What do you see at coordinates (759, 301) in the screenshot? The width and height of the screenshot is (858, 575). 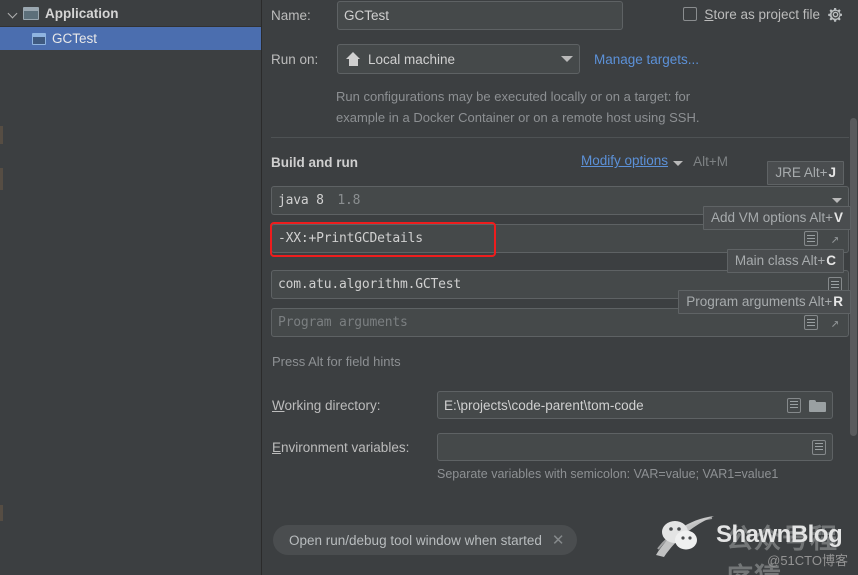 I see `tooltip-program-arguments-label: Program arguments Alt+` at bounding box center [759, 301].